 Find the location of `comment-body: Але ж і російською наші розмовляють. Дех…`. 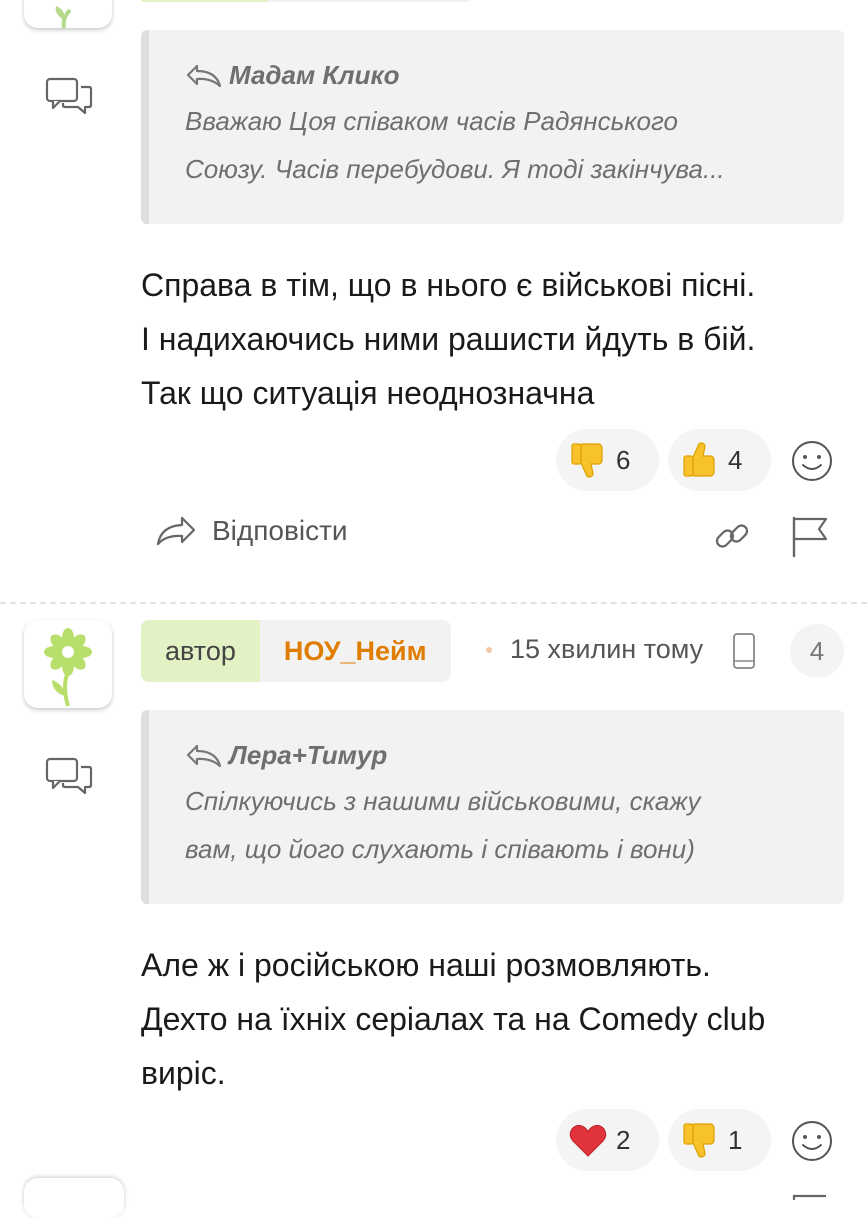

comment-body: Але ж і російською наші розмовляють. Дех… is located at coordinates (491, 1019).